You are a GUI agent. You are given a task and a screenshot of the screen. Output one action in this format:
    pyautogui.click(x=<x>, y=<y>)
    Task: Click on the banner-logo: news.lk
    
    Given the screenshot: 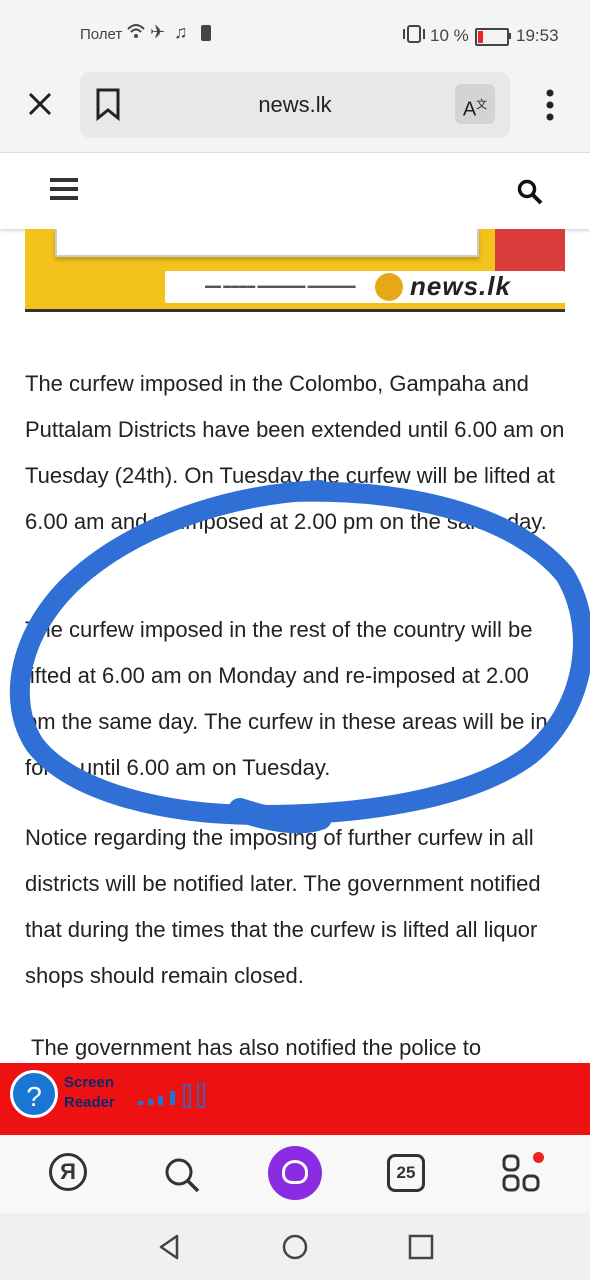 What is the action you would take?
    pyautogui.click(x=460, y=286)
    